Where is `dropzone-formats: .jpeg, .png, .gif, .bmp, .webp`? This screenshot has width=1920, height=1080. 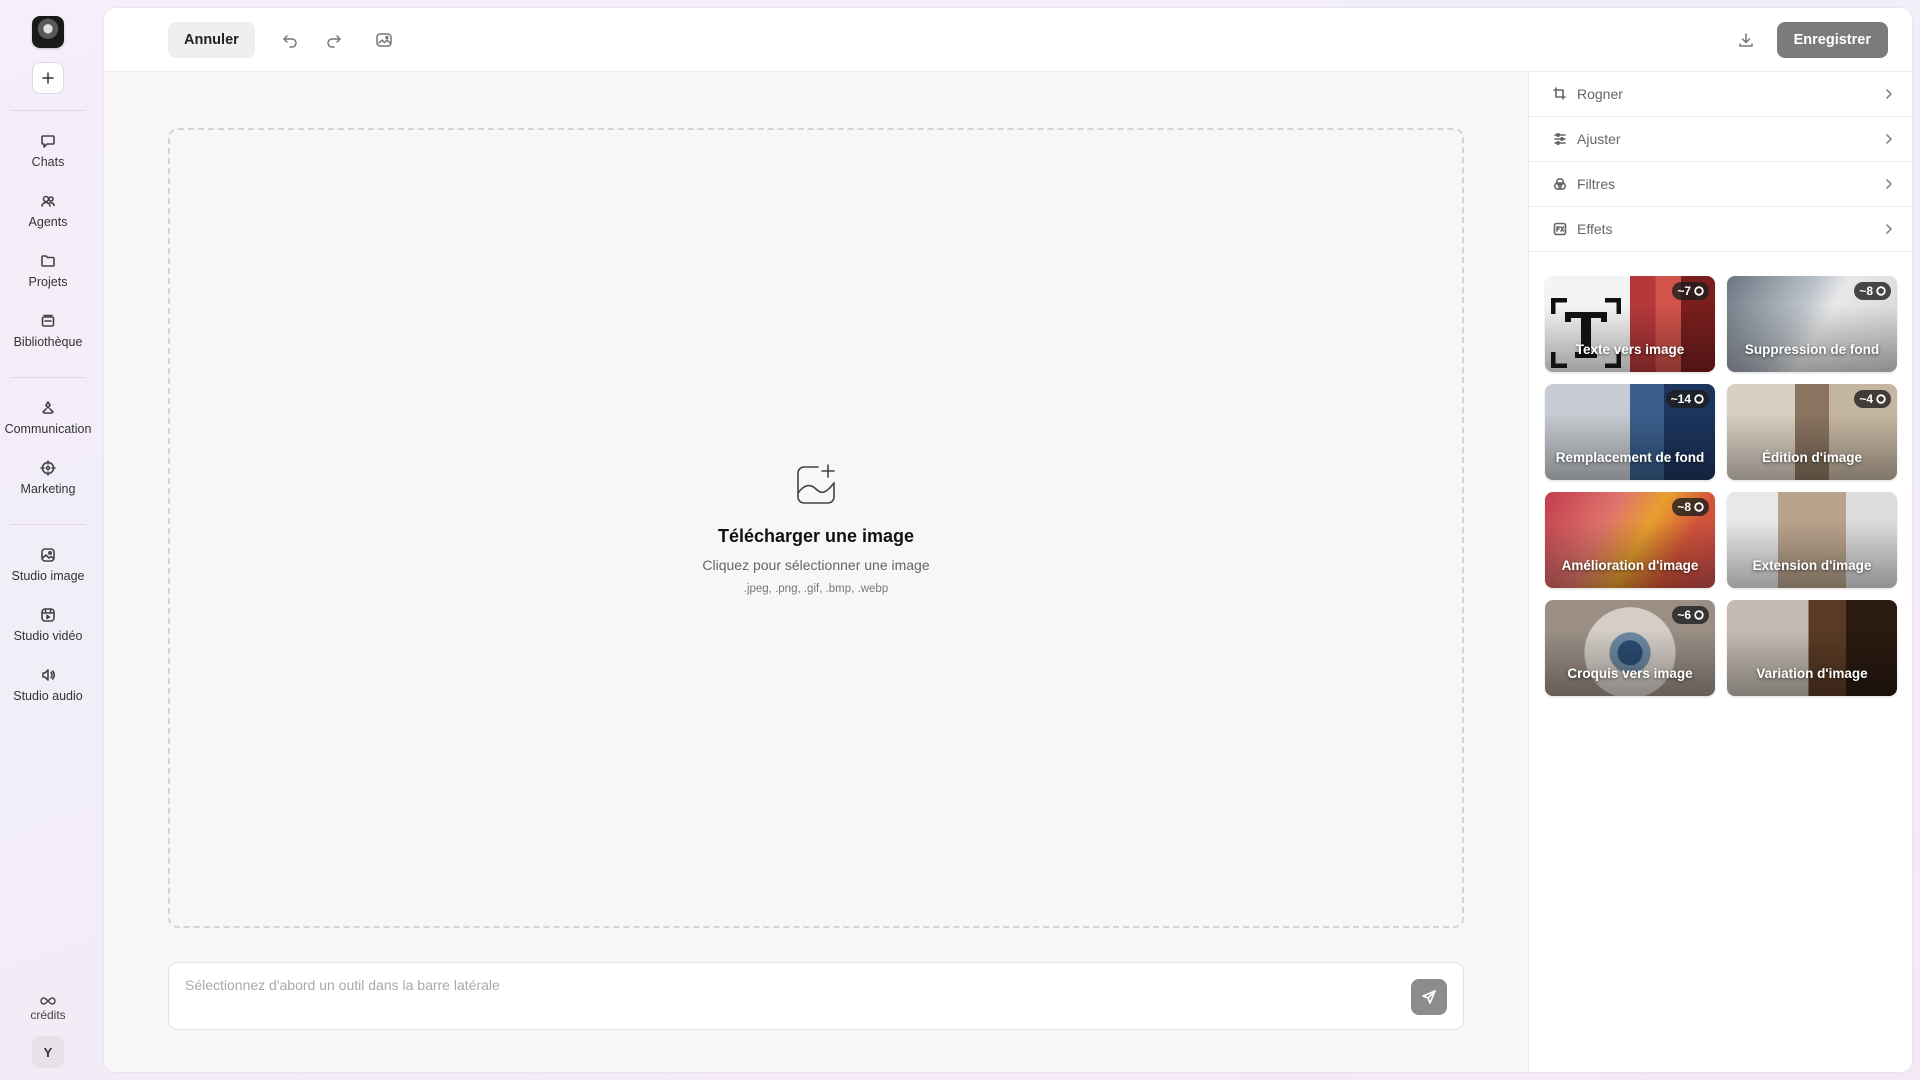
dropzone-formats: .jpeg, .png, .gif, .bmp, .webp is located at coordinates (816, 589).